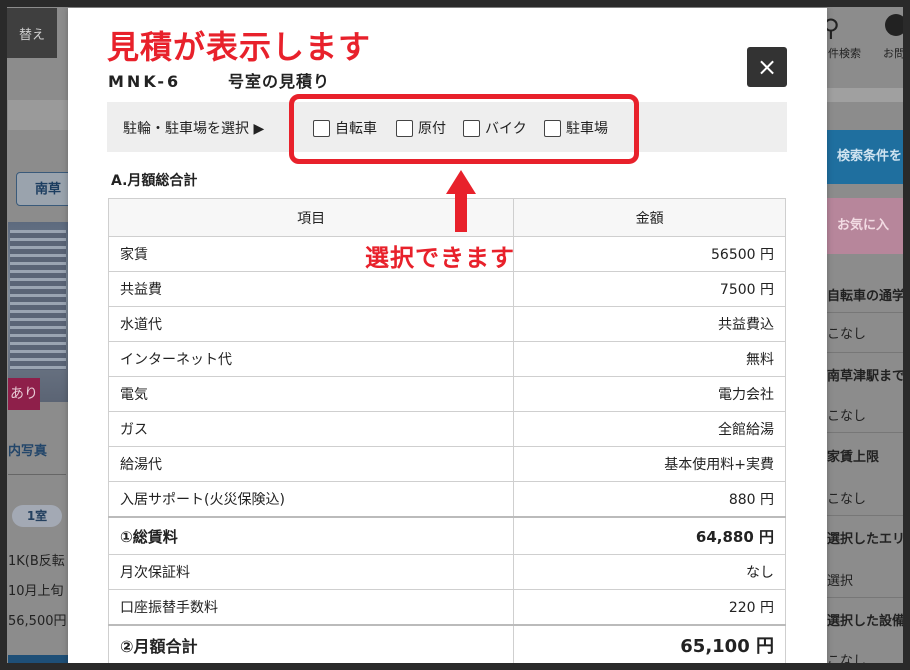 Image resolution: width=910 pixels, height=670 pixels. I want to click on background-bar-right, so click(868, 95).